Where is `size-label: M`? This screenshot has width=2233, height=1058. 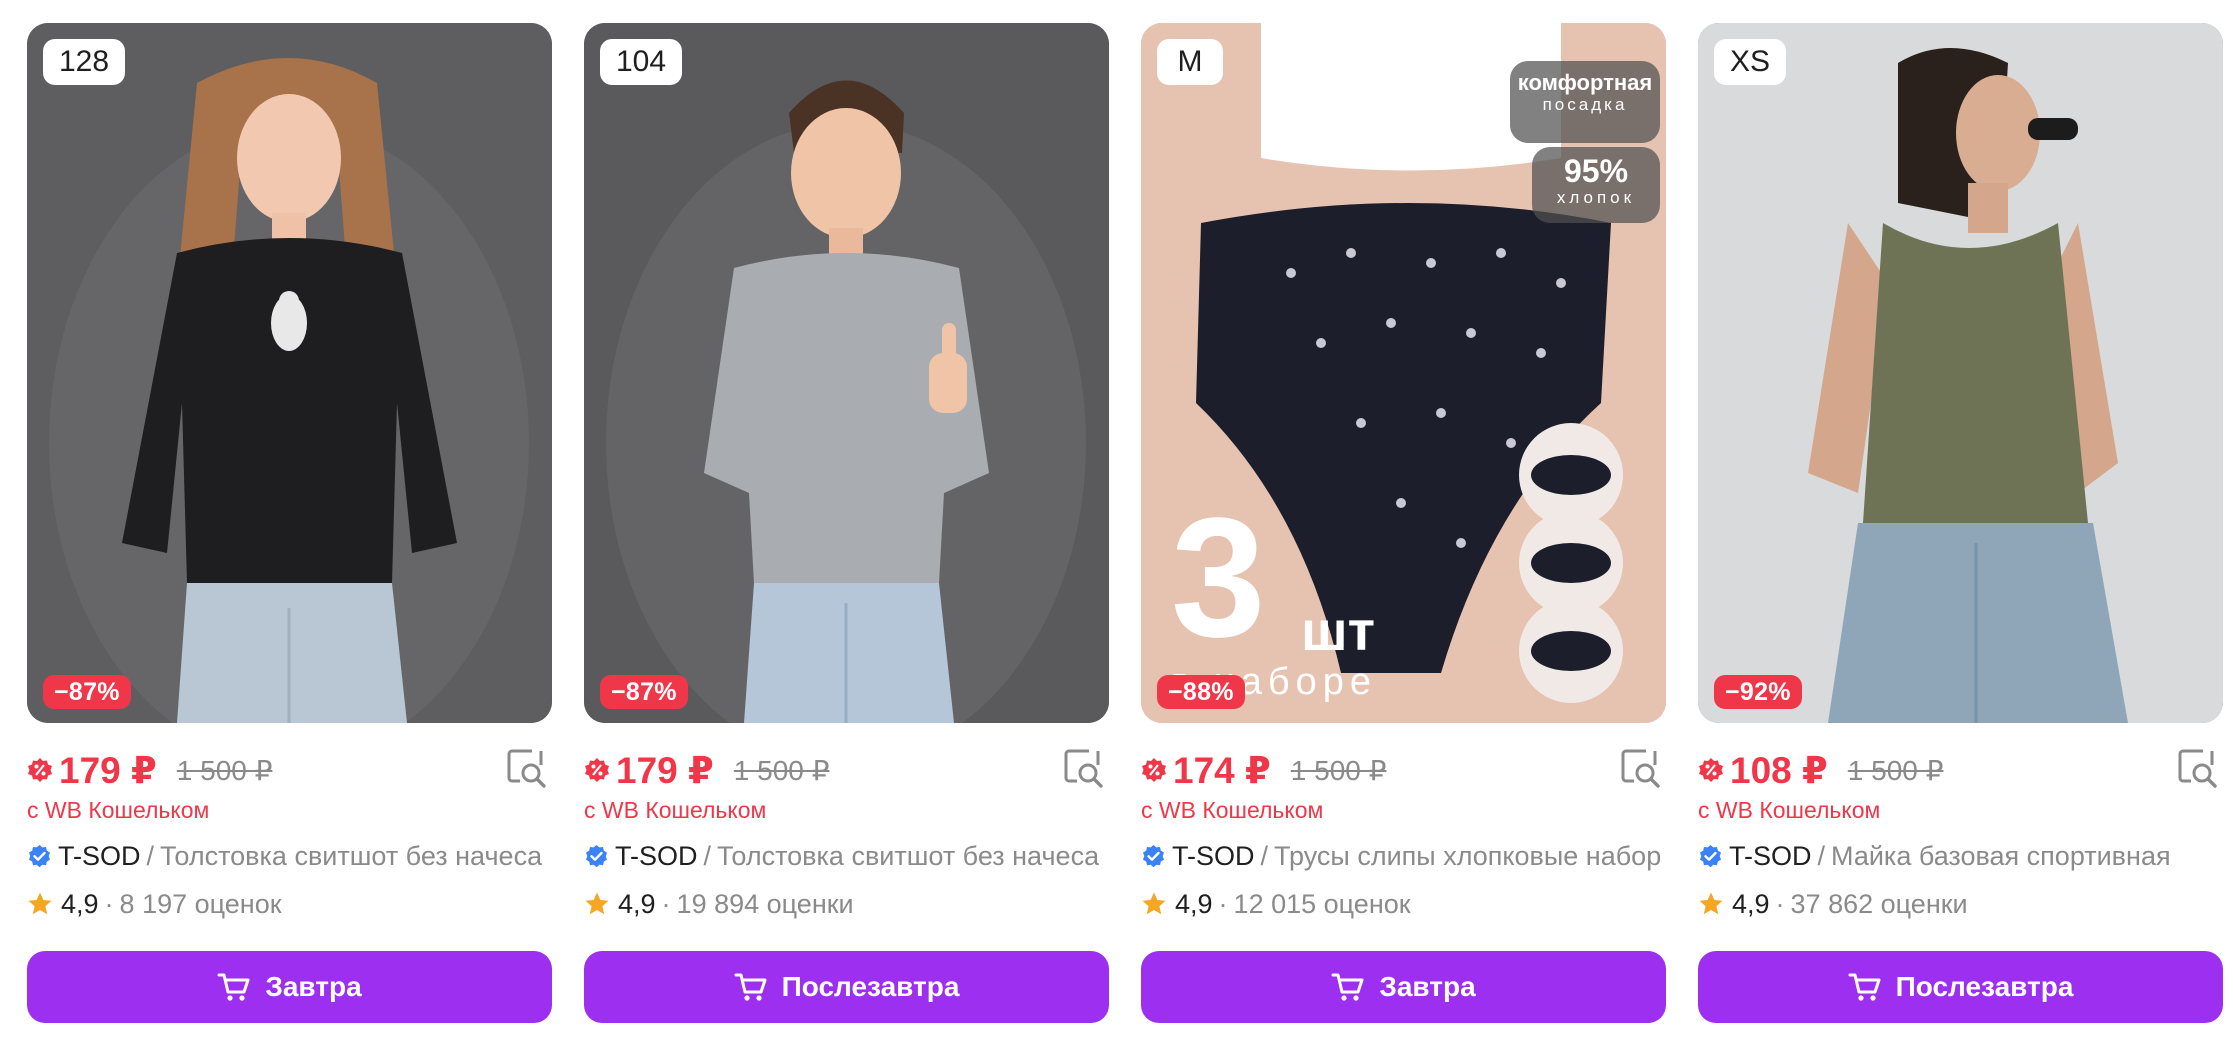 size-label: M is located at coordinates (1190, 61).